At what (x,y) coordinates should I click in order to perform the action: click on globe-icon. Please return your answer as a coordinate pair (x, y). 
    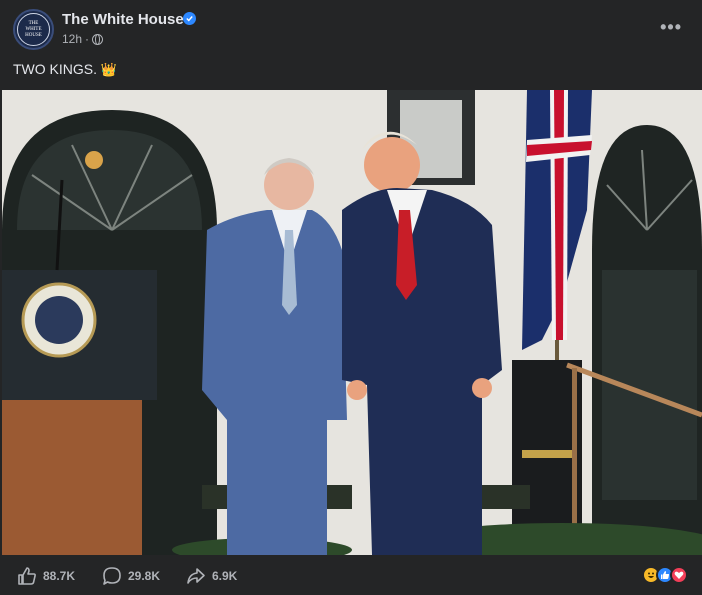
    Looking at the image, I should click on (98, 39).